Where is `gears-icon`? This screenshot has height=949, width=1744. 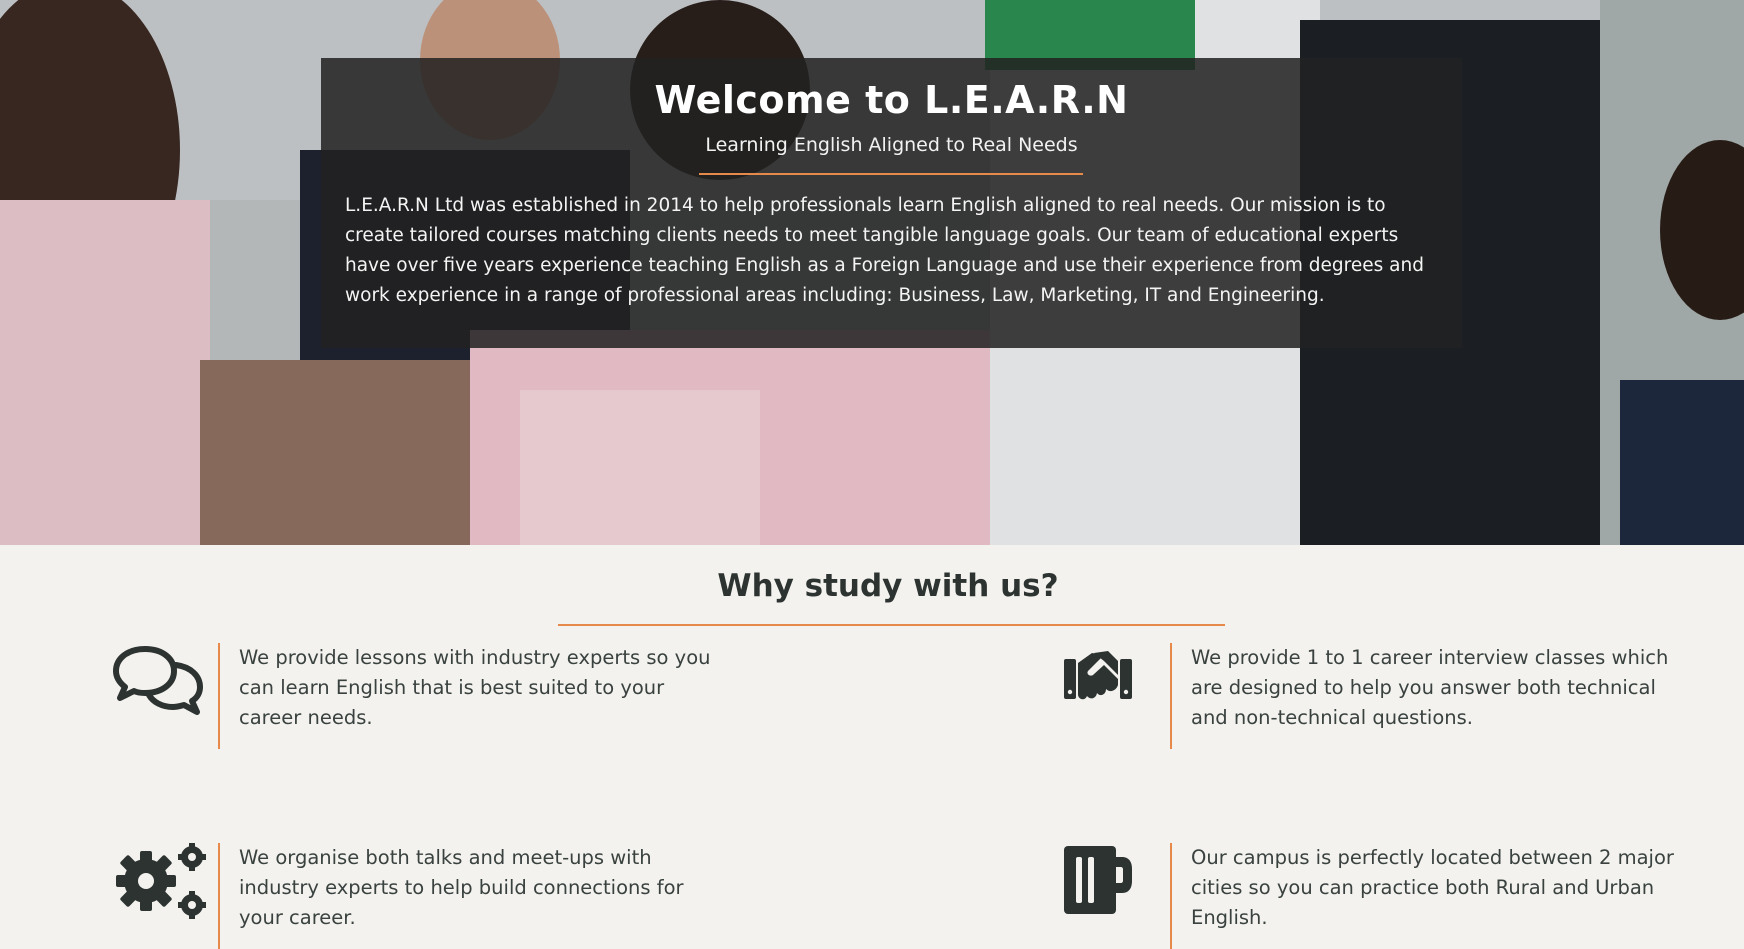 gears-icon is located at coordinates (161, 881).